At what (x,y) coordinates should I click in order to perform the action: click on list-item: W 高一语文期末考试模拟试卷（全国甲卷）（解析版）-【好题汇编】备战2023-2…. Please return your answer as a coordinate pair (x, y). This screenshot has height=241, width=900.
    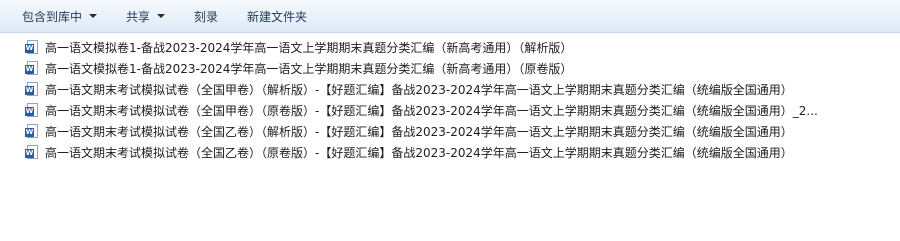
    Looking at the image, I should click on (421, 89).